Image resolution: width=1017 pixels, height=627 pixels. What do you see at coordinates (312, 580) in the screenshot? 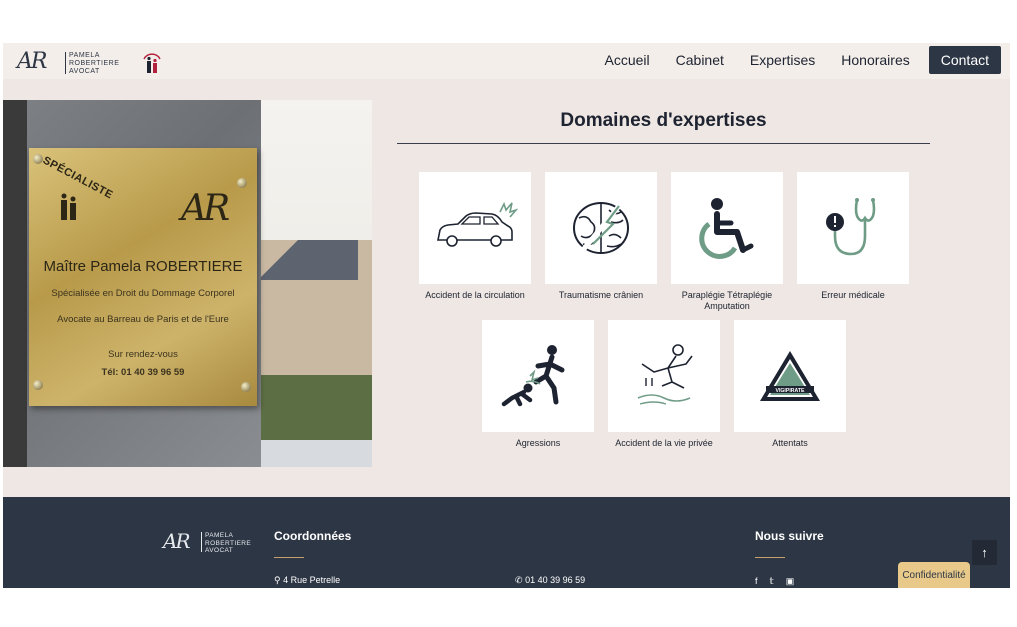
I see `footer-address-text: 4 Rue Petrelle` at bounding box center [312, 580].